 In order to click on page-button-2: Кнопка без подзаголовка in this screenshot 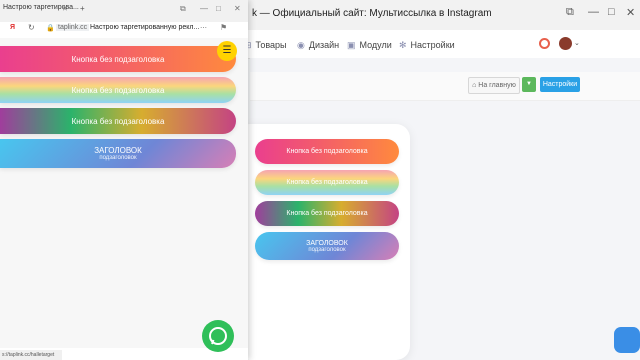, I will do `click(118, 90)`.